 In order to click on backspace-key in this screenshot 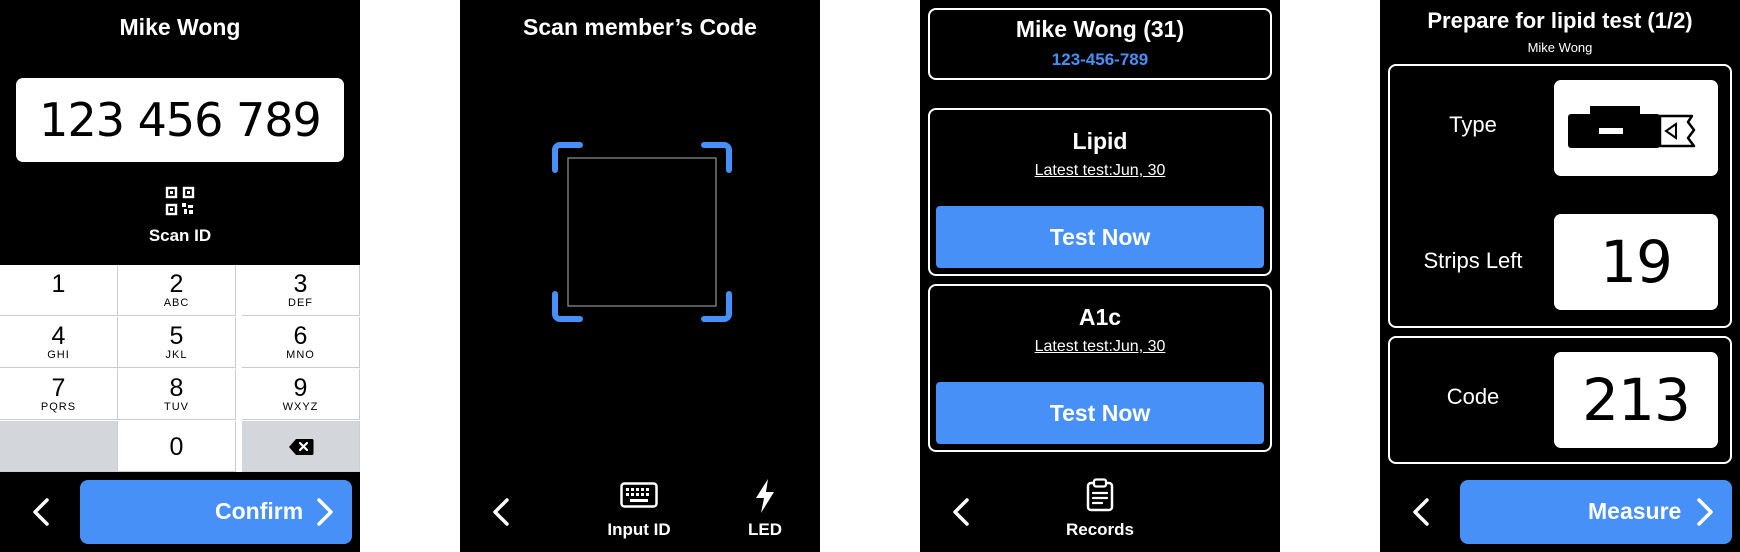, I will do `click(301, 446)`.